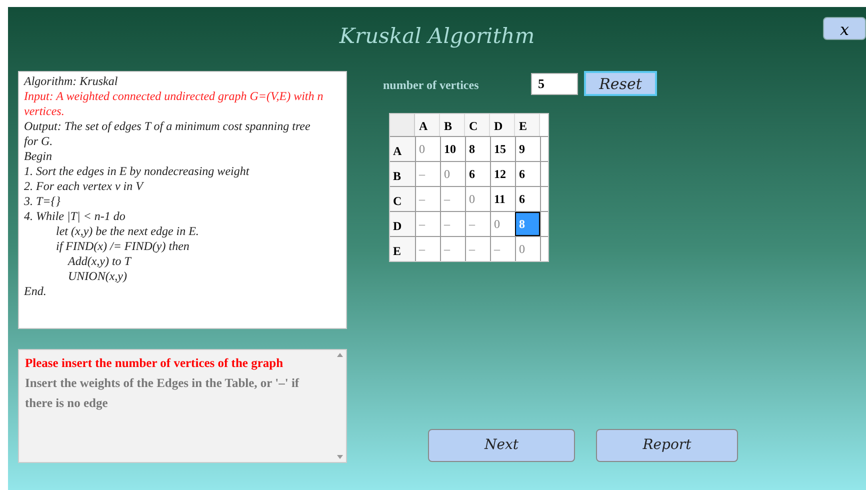  What do you see at coordinates (402, 174) in the screenshot?
I see `row-header: B` at bounding box center [402, 174].